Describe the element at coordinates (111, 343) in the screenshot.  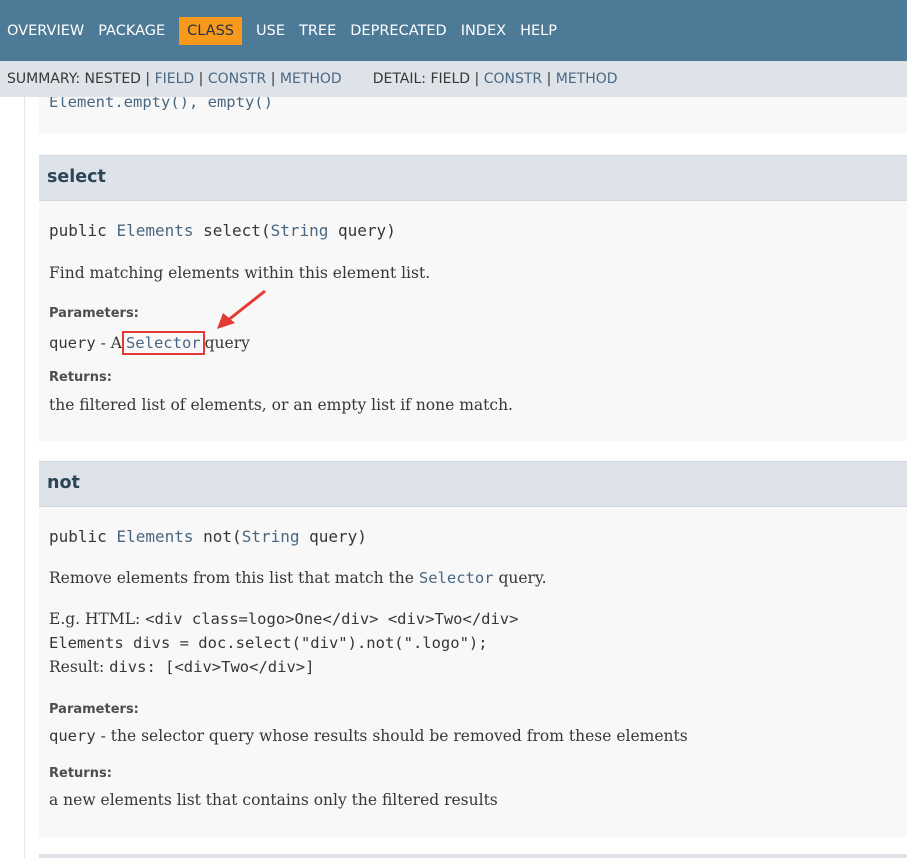
I see `param-desc-prefix: - A` at that location.